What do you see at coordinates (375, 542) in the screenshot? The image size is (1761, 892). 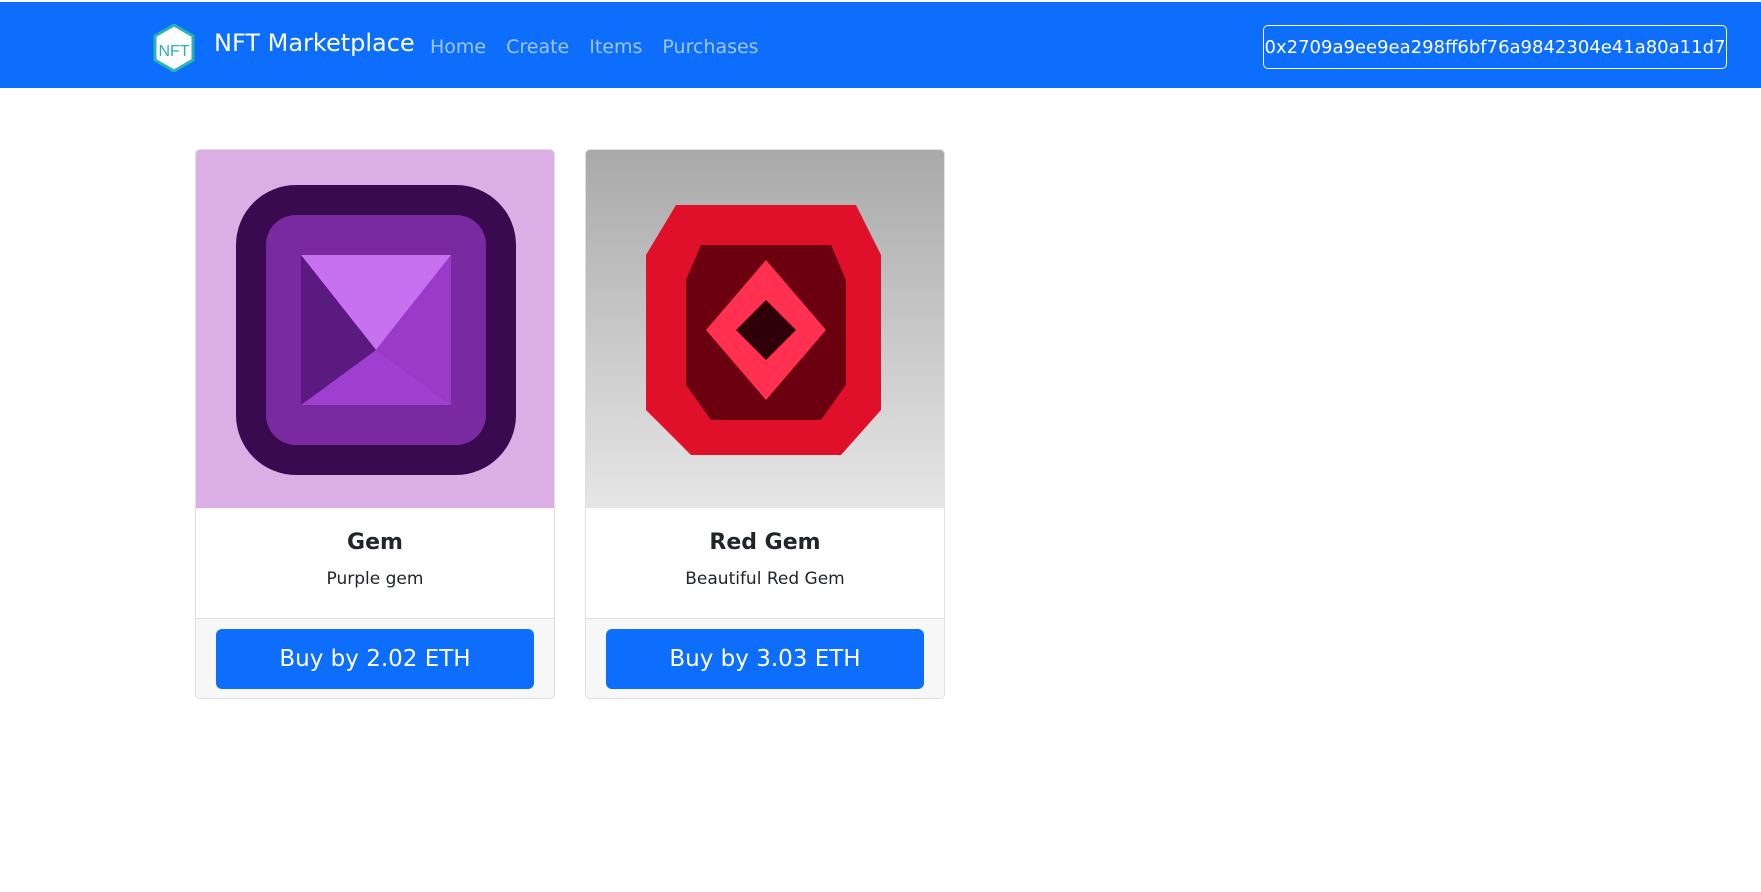 I see `nft-title: Gem` at bounding box center [375, 542].